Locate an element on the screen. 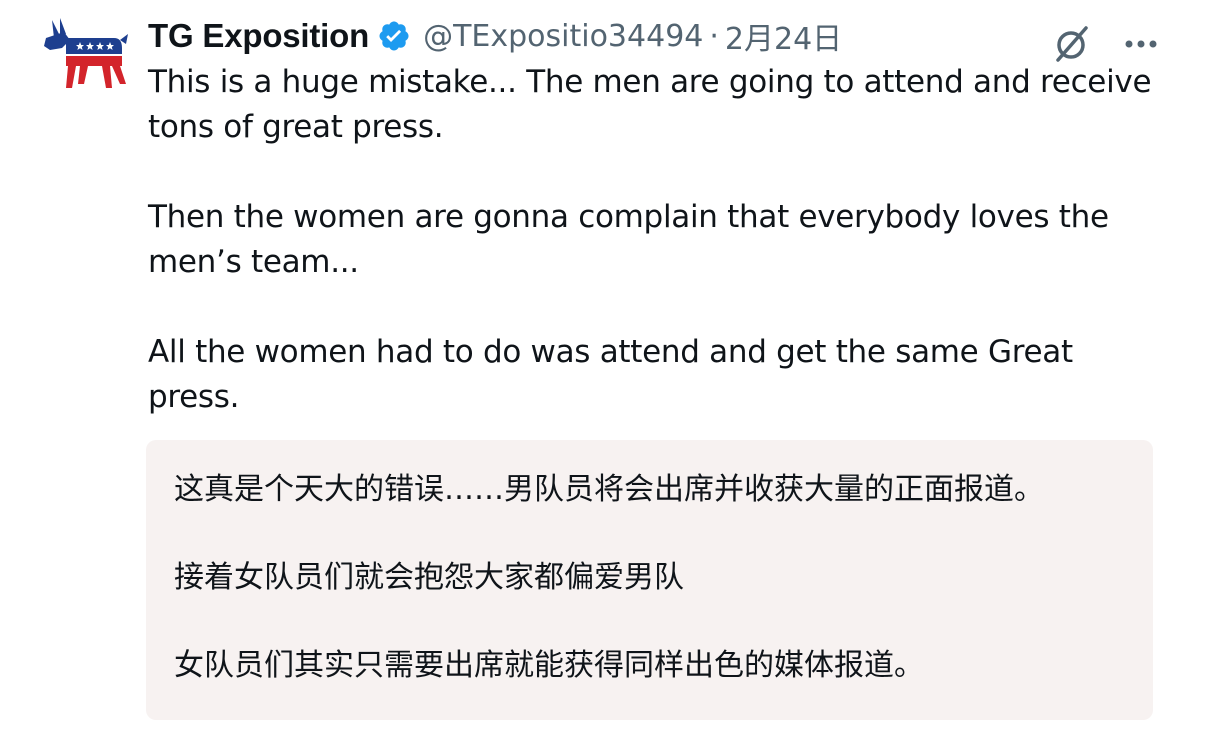  tweet-text-line: tons of great press. is located at coordinates (296, 127).